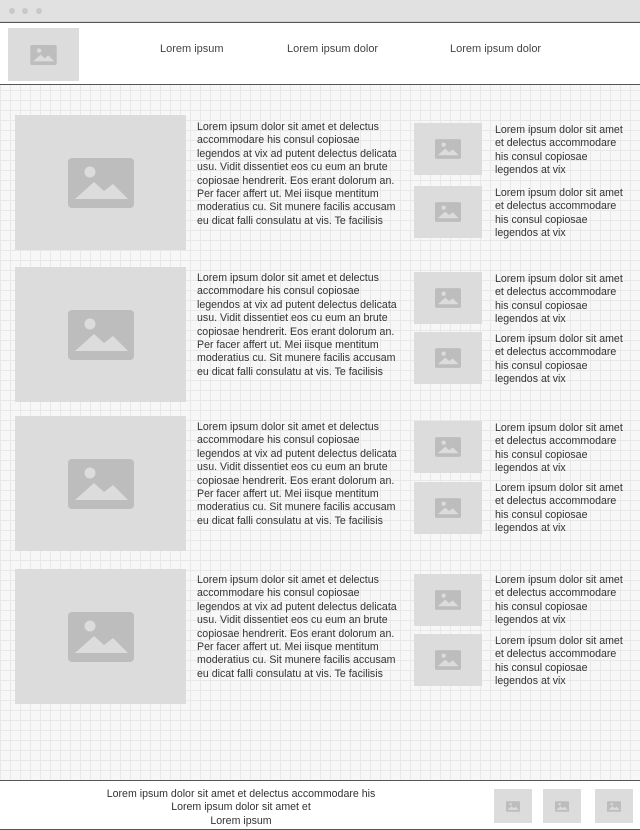  I want to click on logo-placeholder, so click(43, 54).